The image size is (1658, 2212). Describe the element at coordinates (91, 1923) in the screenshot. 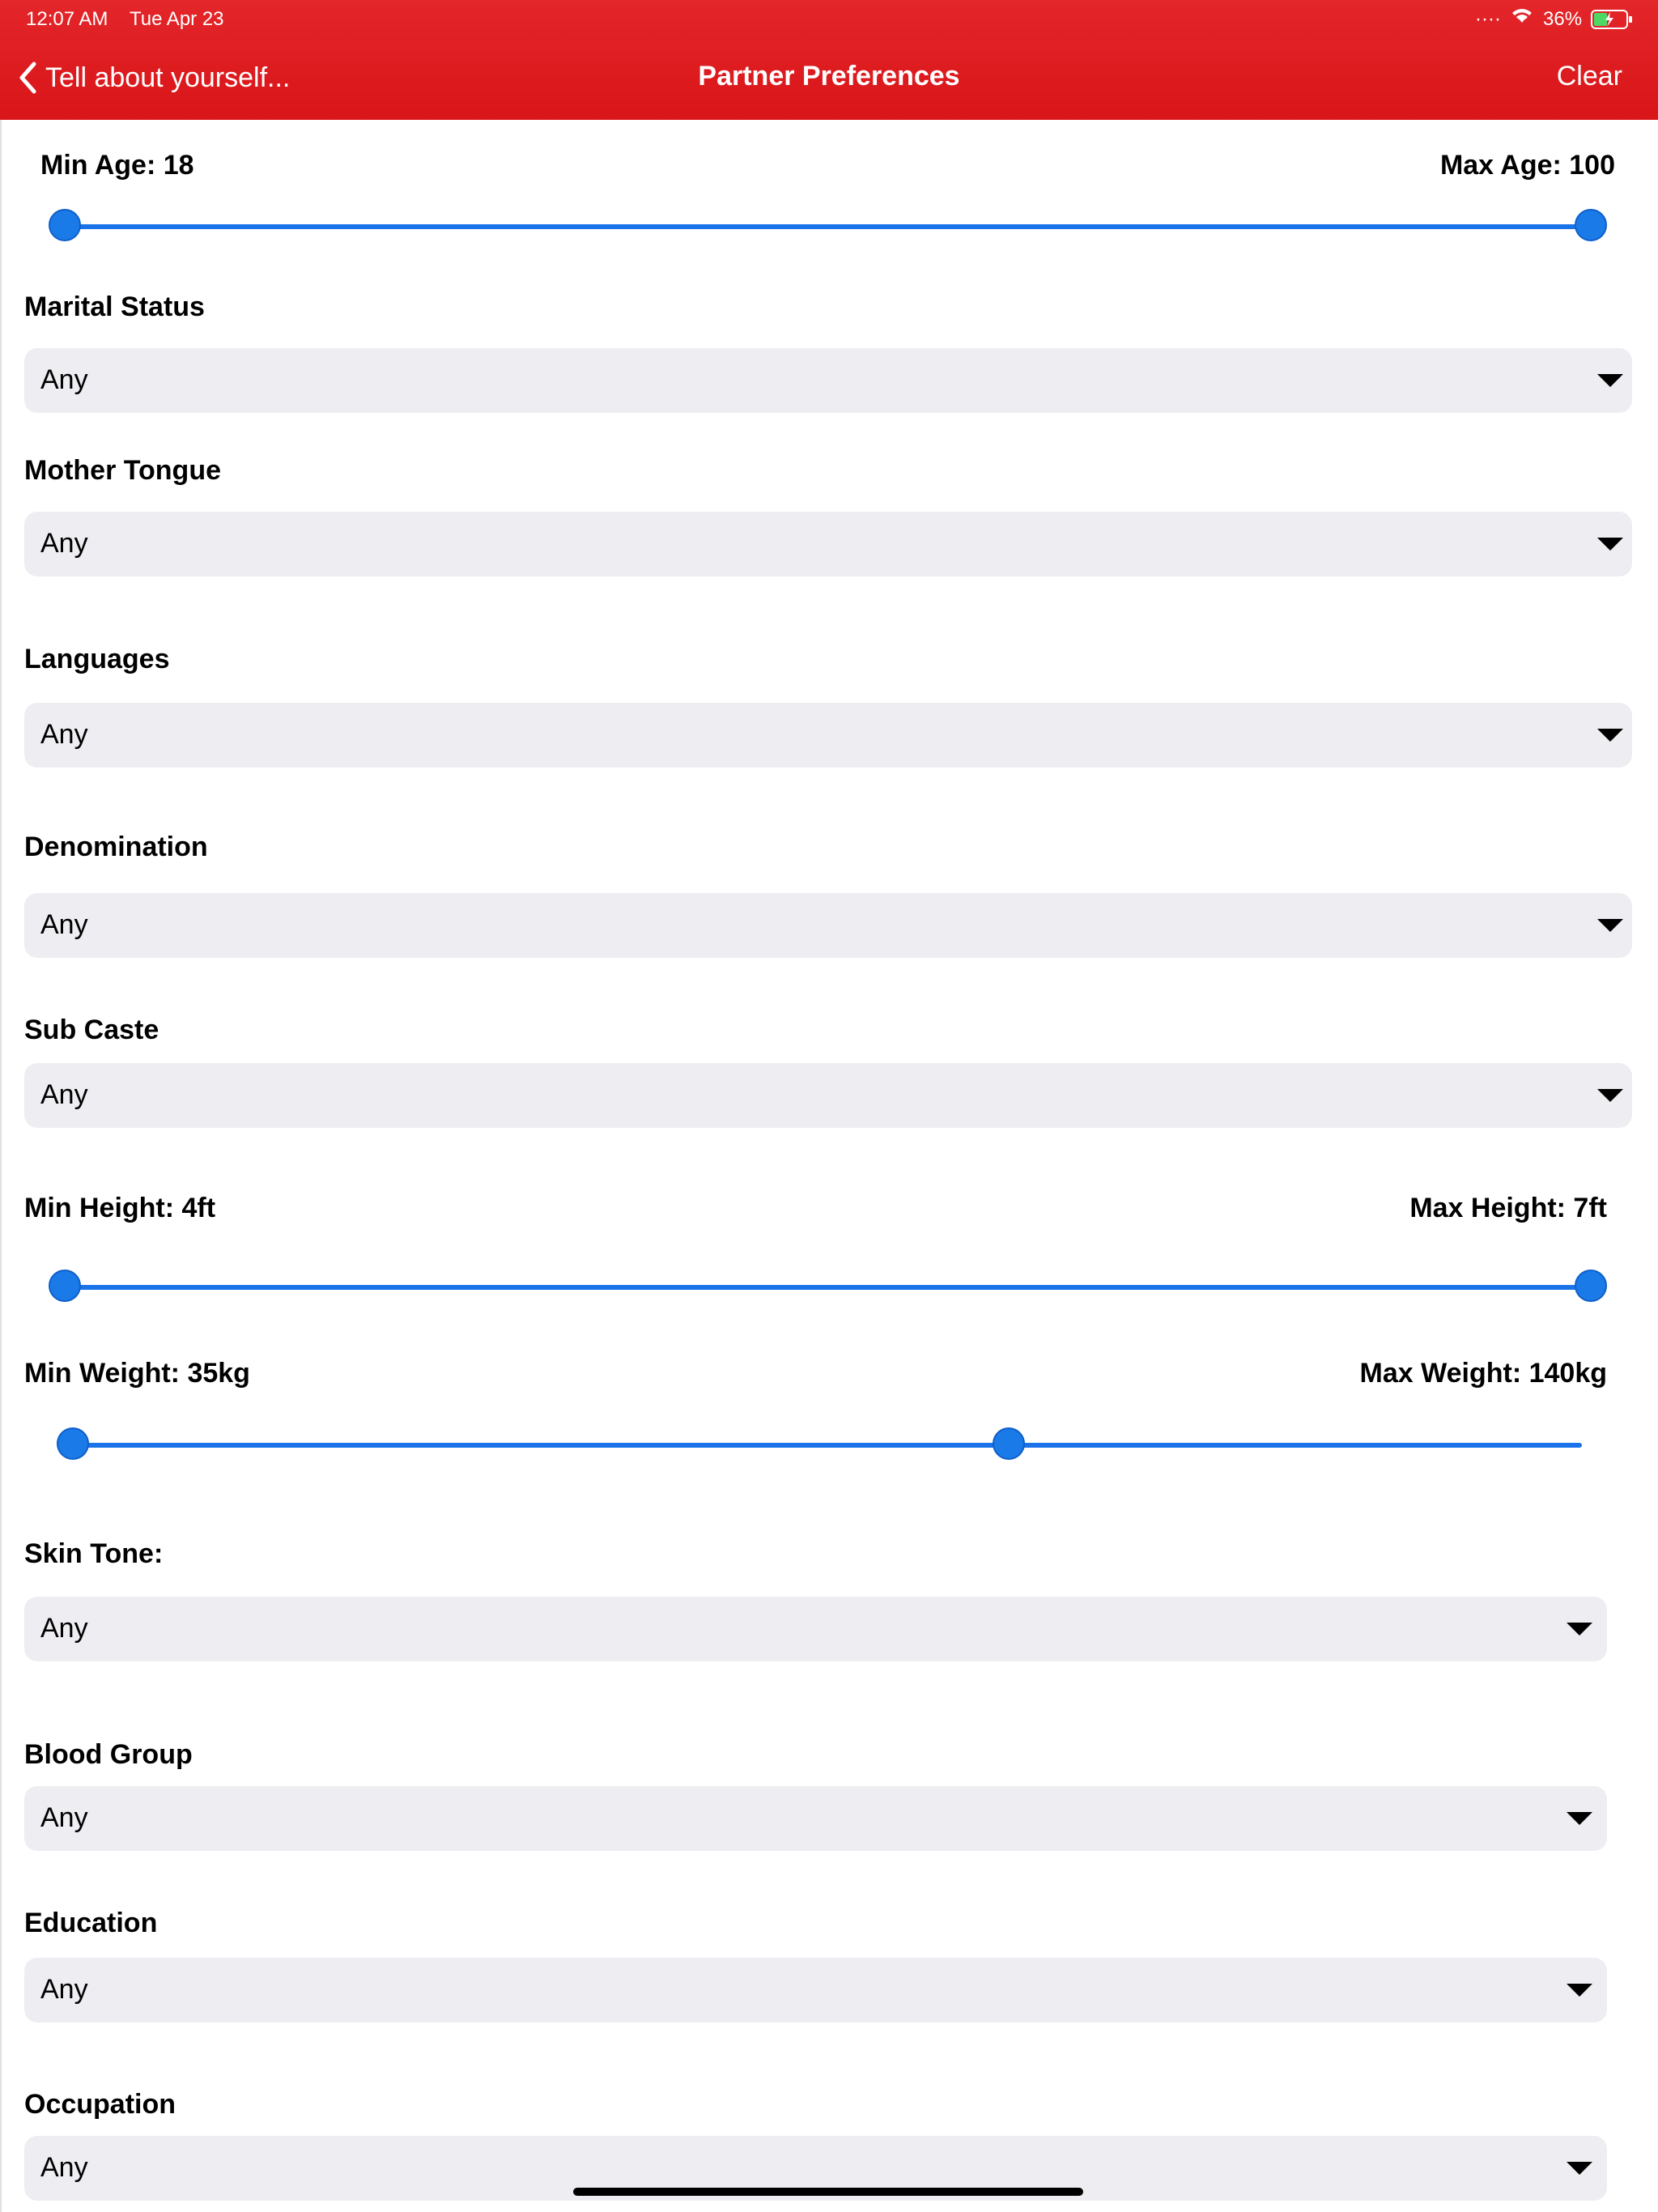

I see `education-label: Education` at that location.